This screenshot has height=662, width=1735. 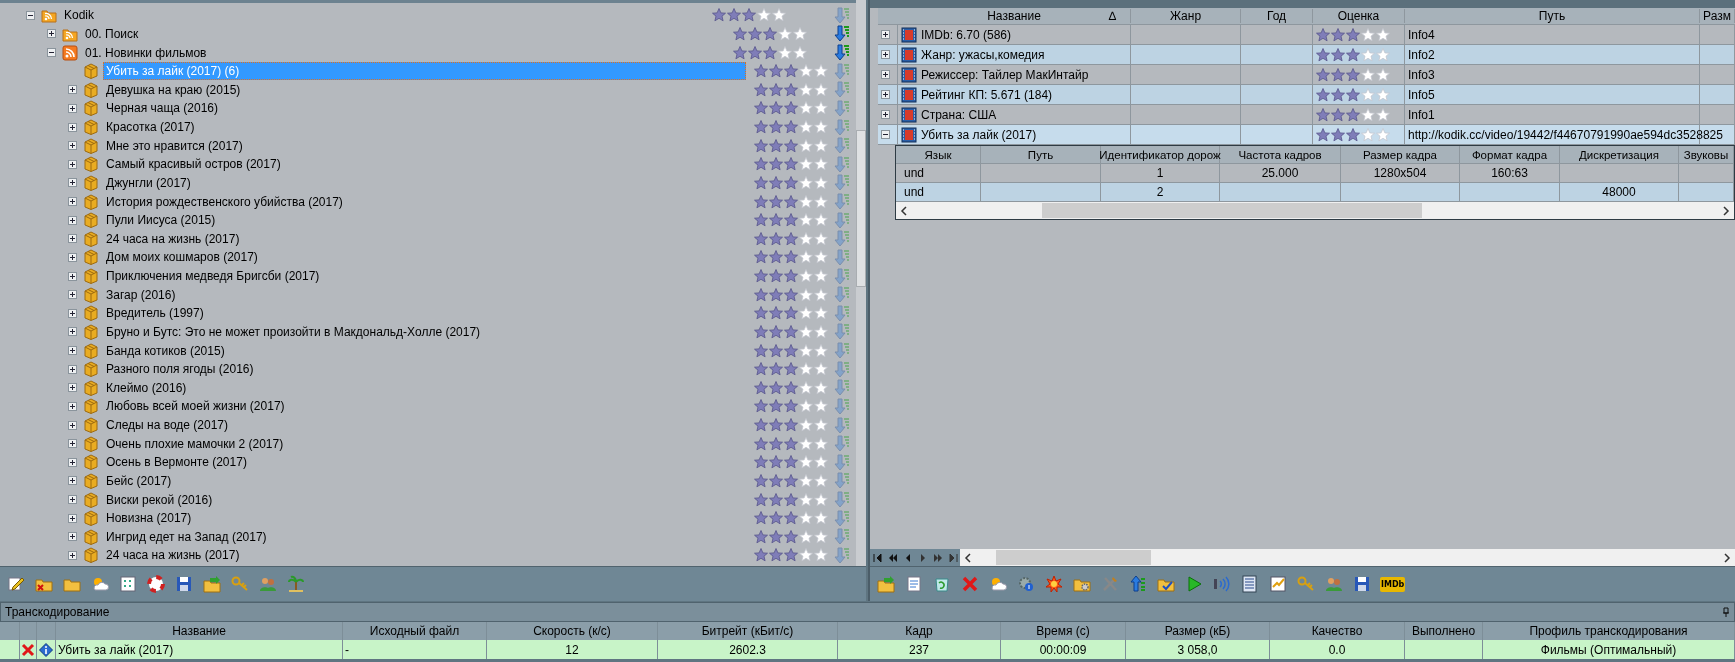 What do you see at coordinates (1186, 16) in the screenshot?
I see `column-header: Жанр` at bounding box center [1186, 16].